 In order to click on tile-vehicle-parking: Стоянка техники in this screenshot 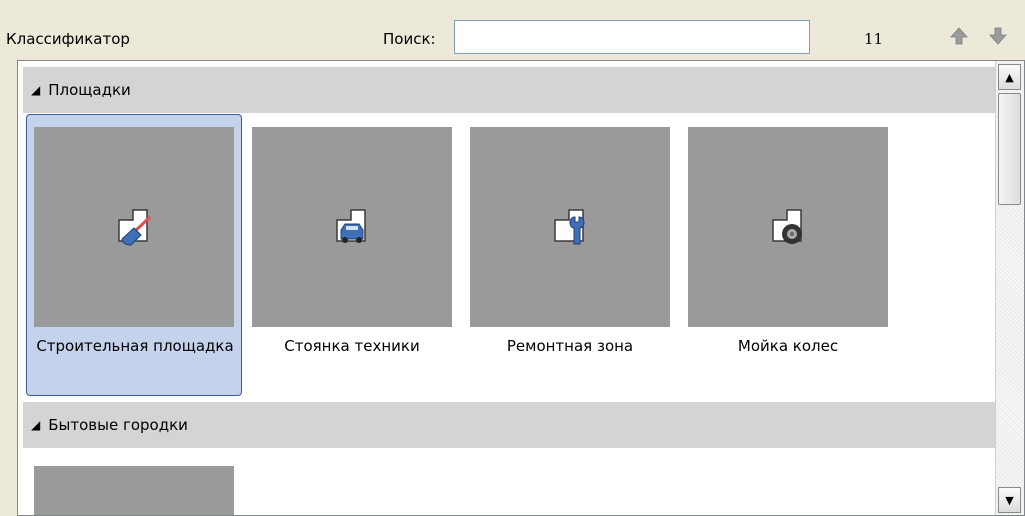, I will do `click(352, 255)`.